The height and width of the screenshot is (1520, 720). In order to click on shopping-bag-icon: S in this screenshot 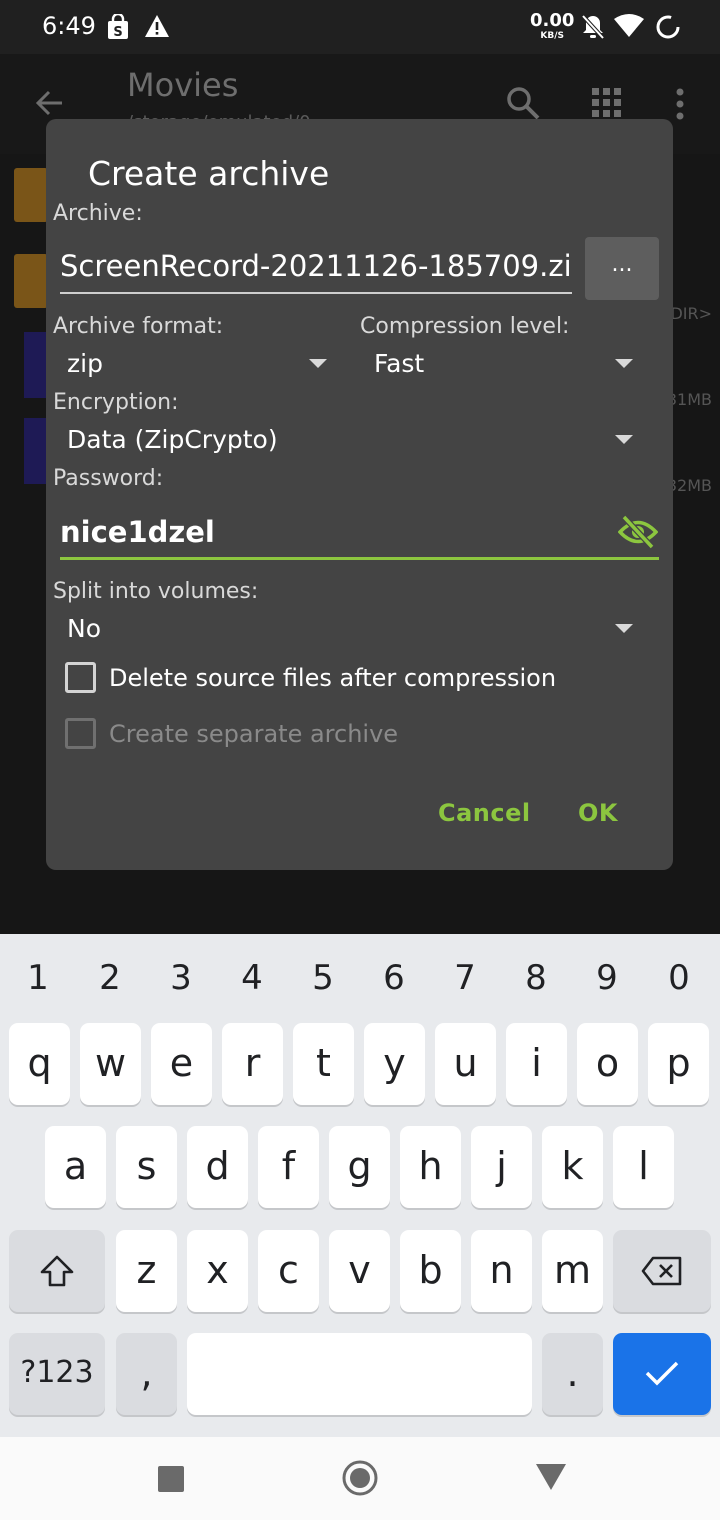, I will do `click(118, 27)`.